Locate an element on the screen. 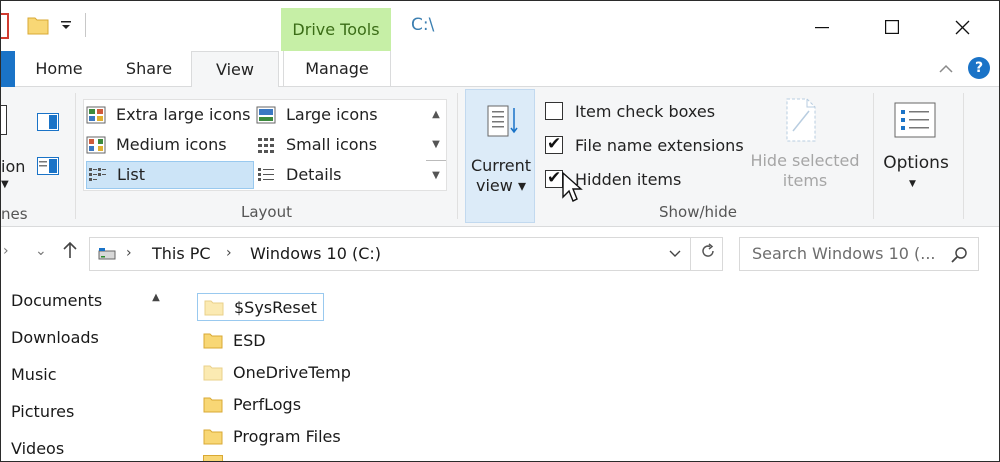 This screenshot has height=462, width=1000. layout-medium-icons: Medium icons is located at coordinates (169, 145).